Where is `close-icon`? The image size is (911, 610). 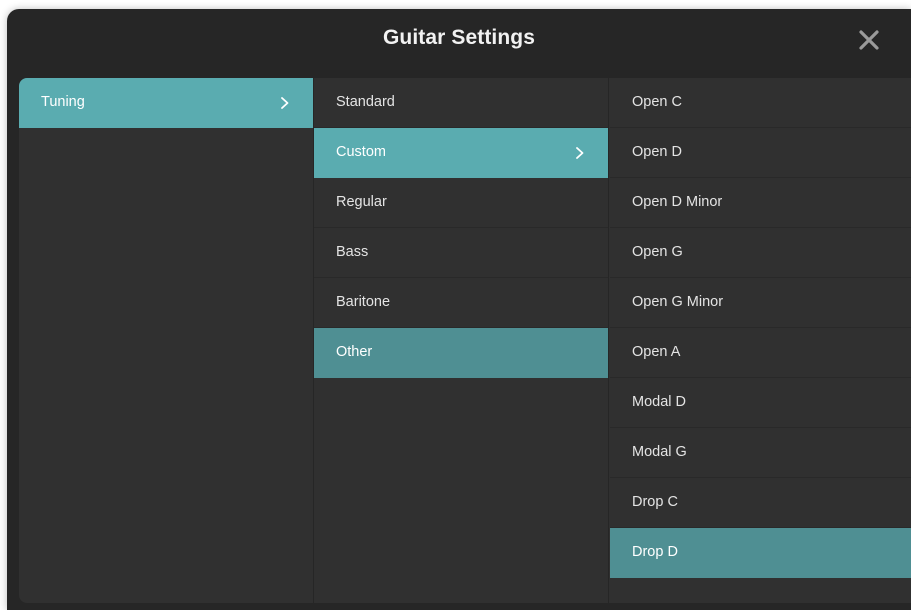 close-icon is located at coordinates (869, 40).